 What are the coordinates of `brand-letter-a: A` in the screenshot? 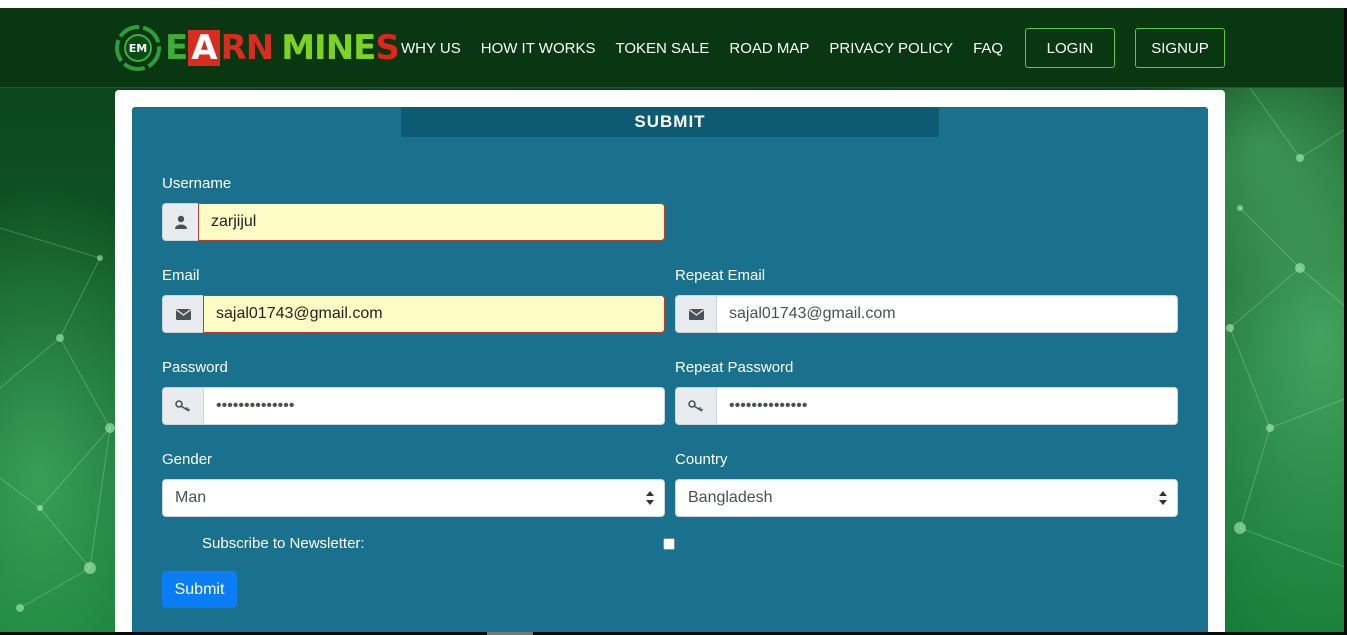 It's located at (204, 48).